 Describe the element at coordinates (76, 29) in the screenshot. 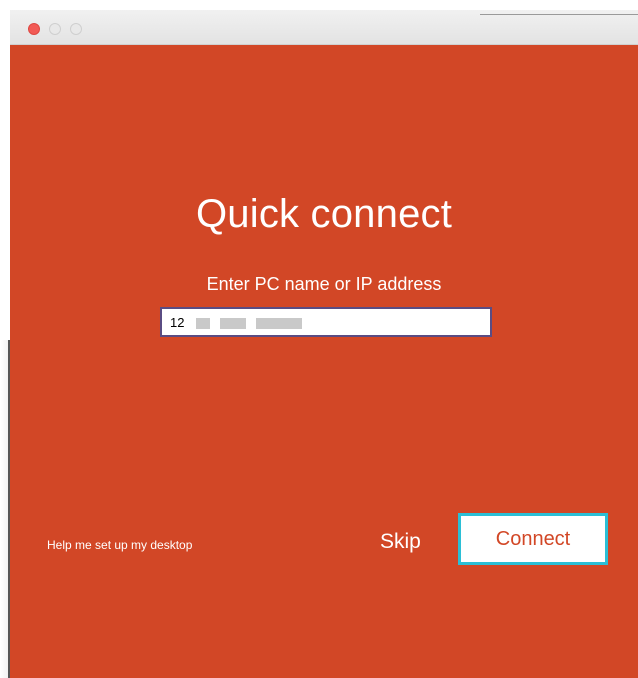

I see `maximize-icon` at that location.